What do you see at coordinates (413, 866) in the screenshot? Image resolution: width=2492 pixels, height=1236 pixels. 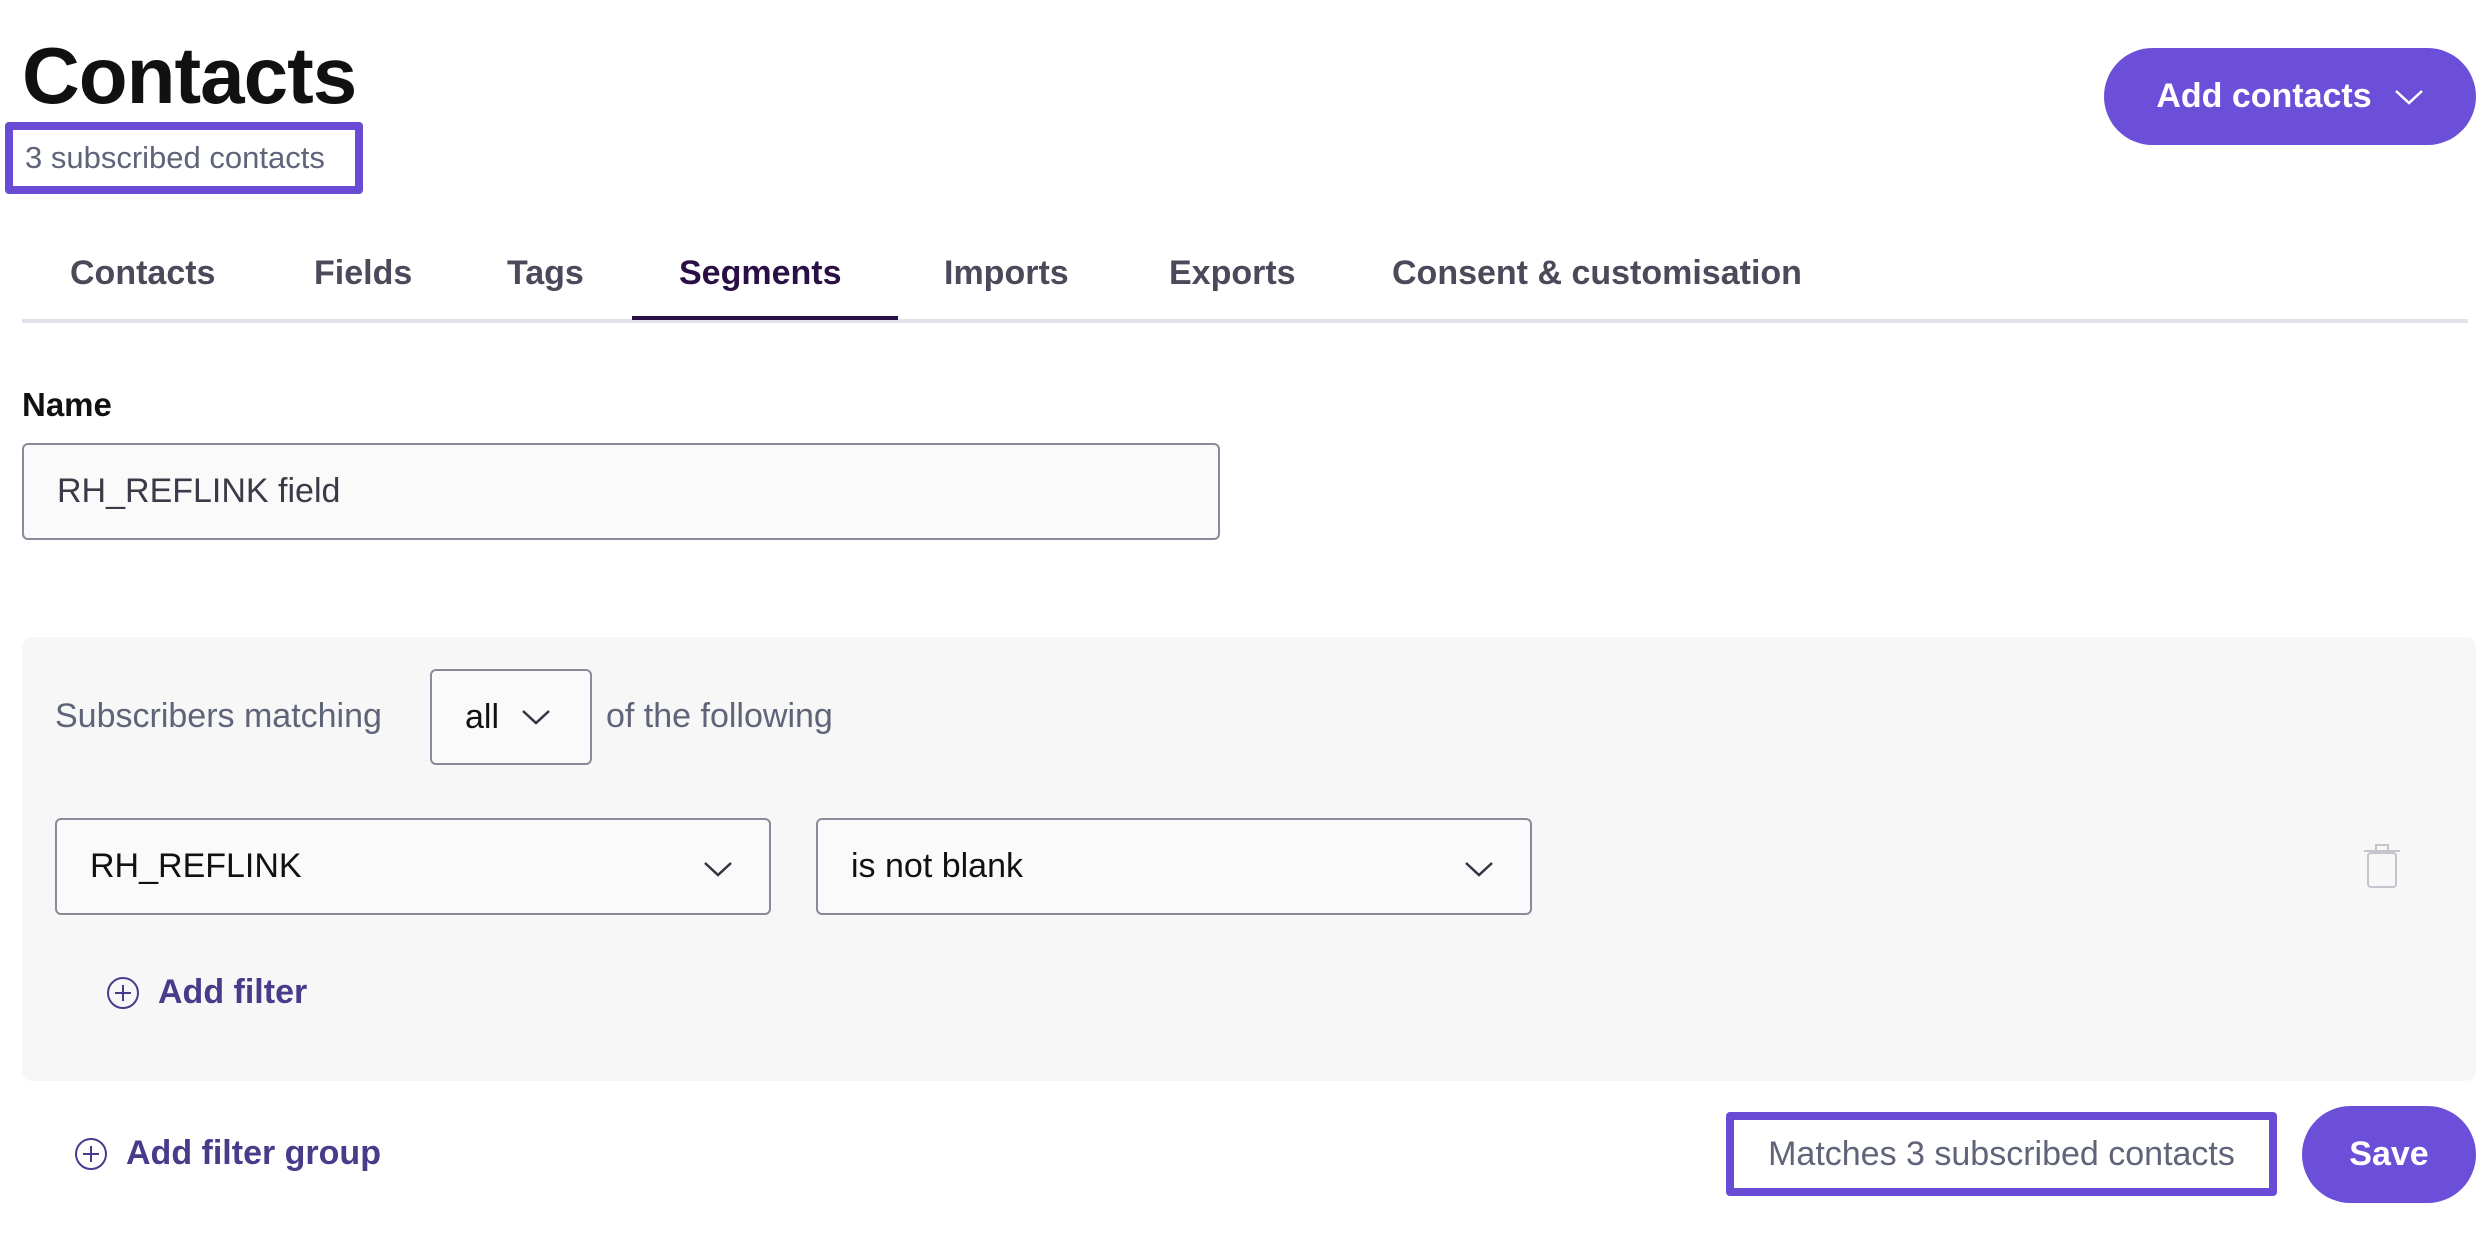 I see `filter-field-select: RH_REFLINK` at bounding box center [413, 866].